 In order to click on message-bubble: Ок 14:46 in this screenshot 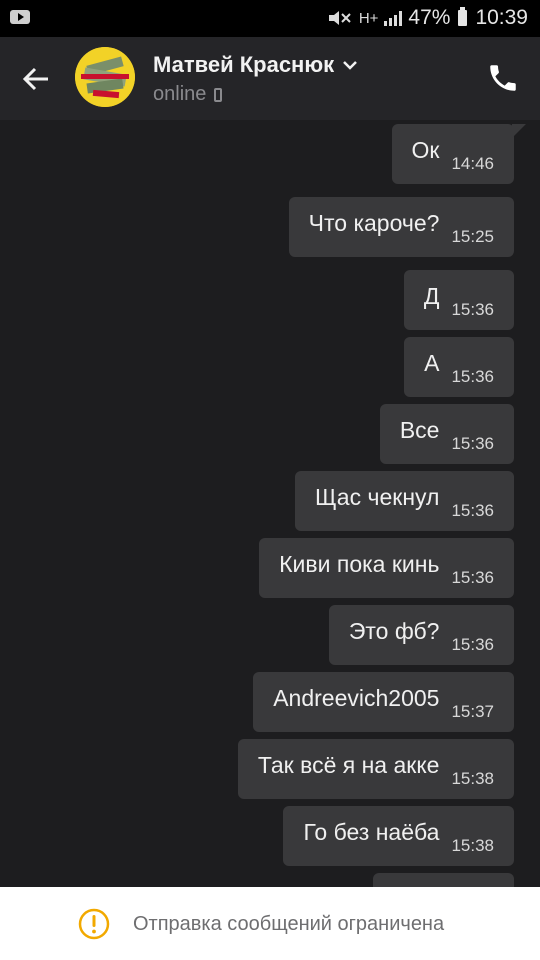, I will do `click(458, 154)`.